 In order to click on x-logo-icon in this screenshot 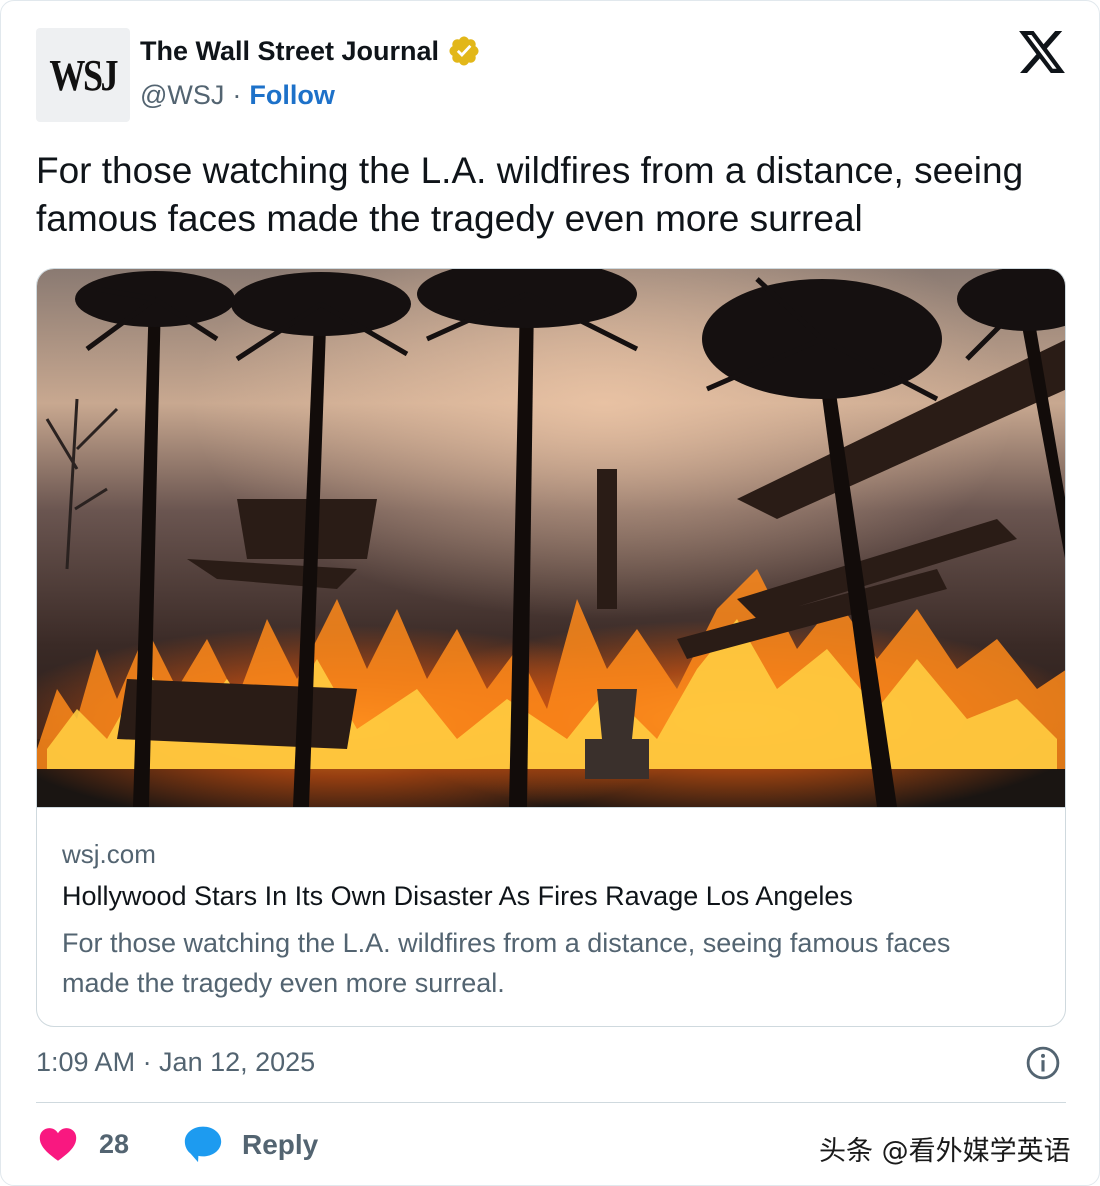, I will do `click(1042, 52)`.